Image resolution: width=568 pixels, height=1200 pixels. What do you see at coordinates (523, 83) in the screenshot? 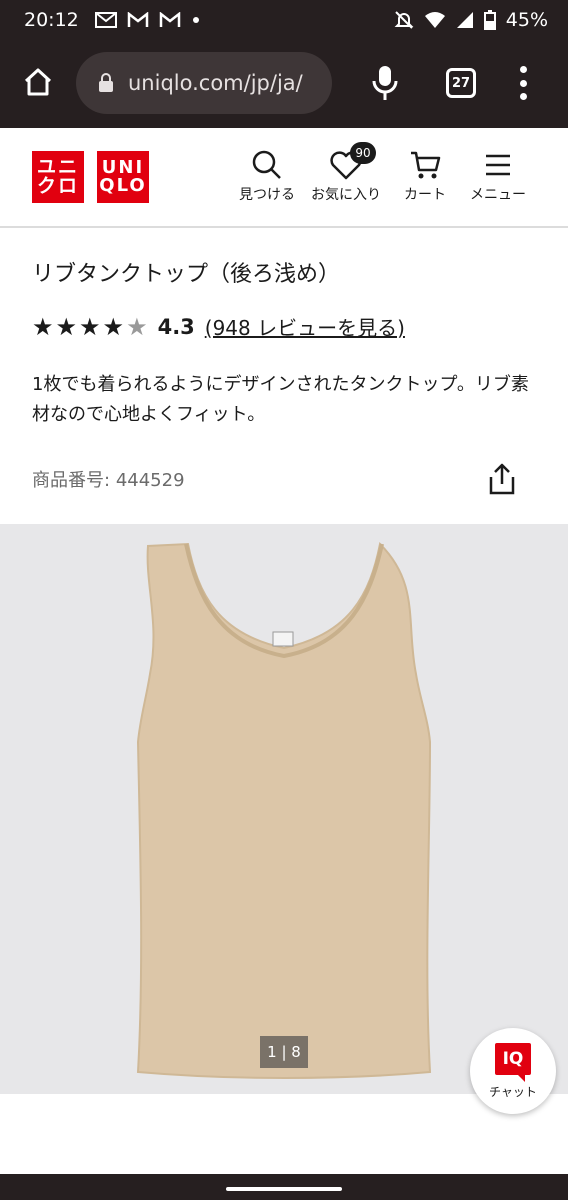
I see `more-options-icon` at bounding box center [523, 83].